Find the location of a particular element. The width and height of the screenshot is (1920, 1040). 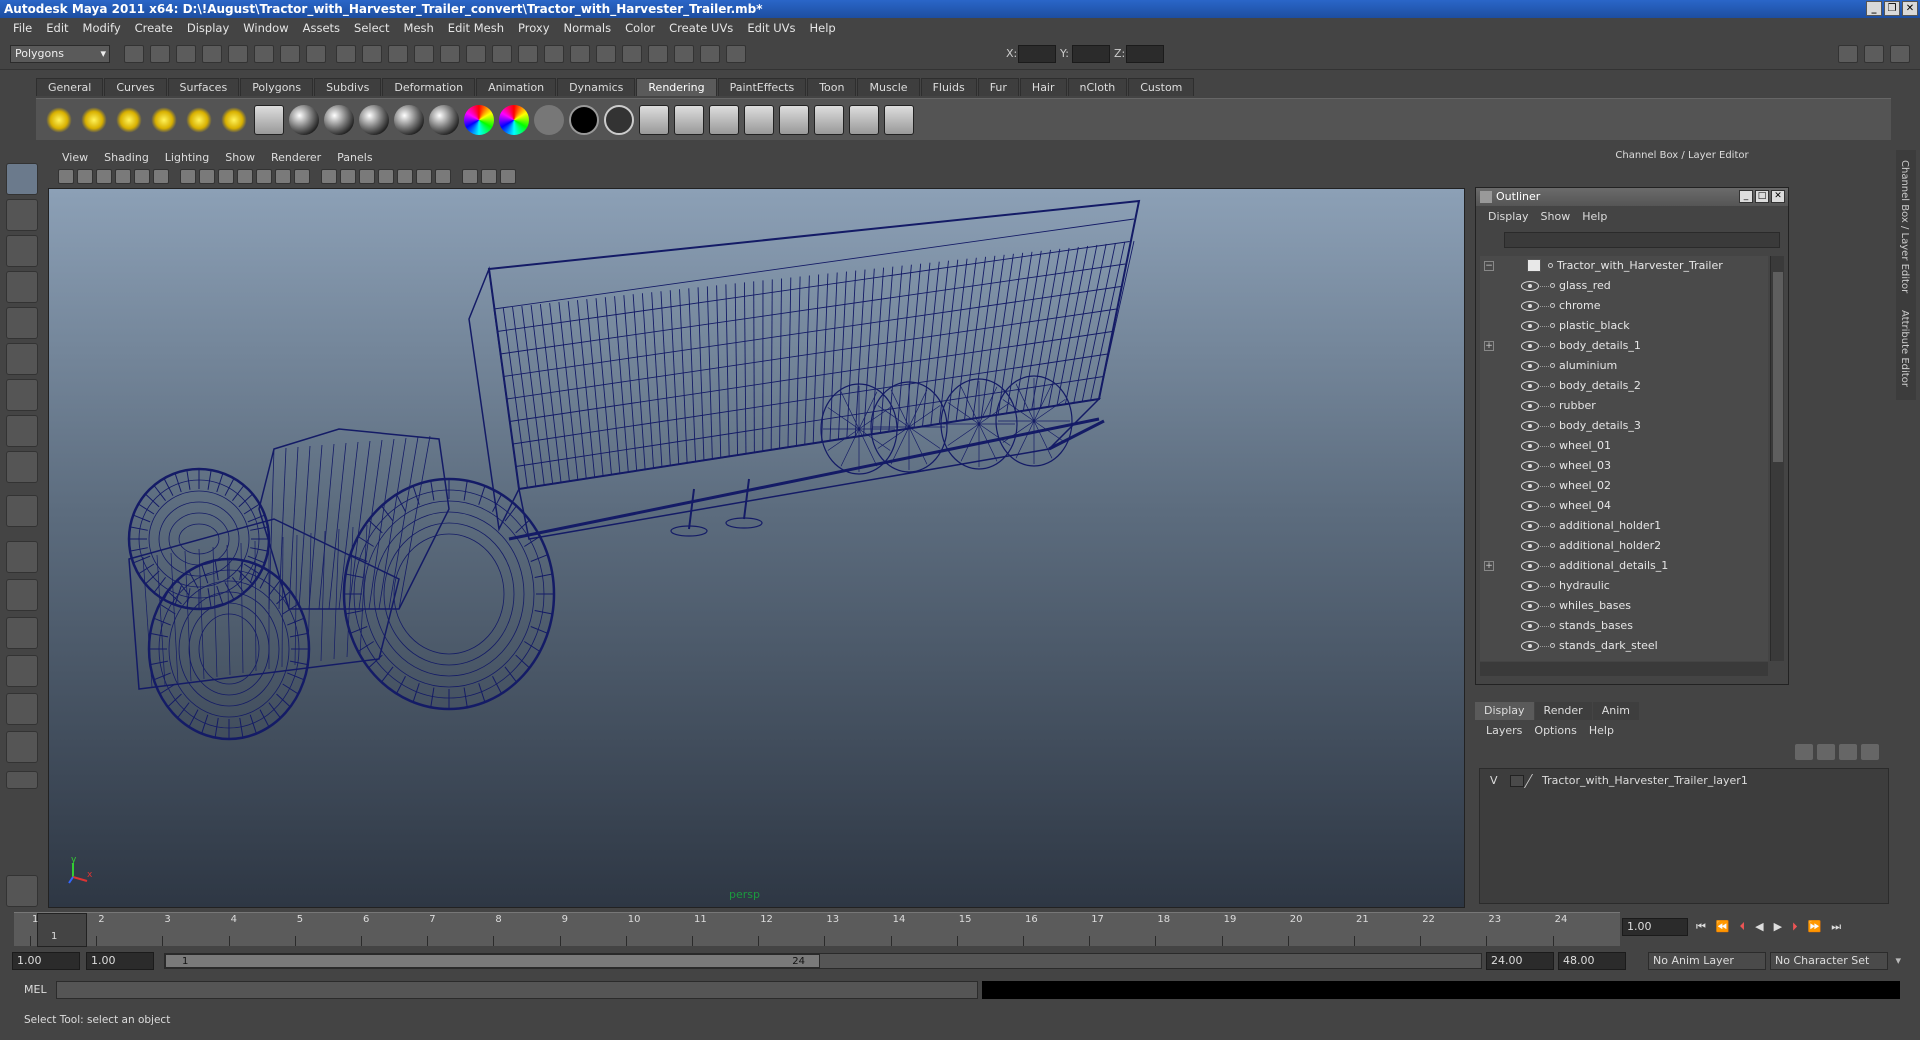

shelf-tab-hair: Hair is located at coordinates (1043, 87).